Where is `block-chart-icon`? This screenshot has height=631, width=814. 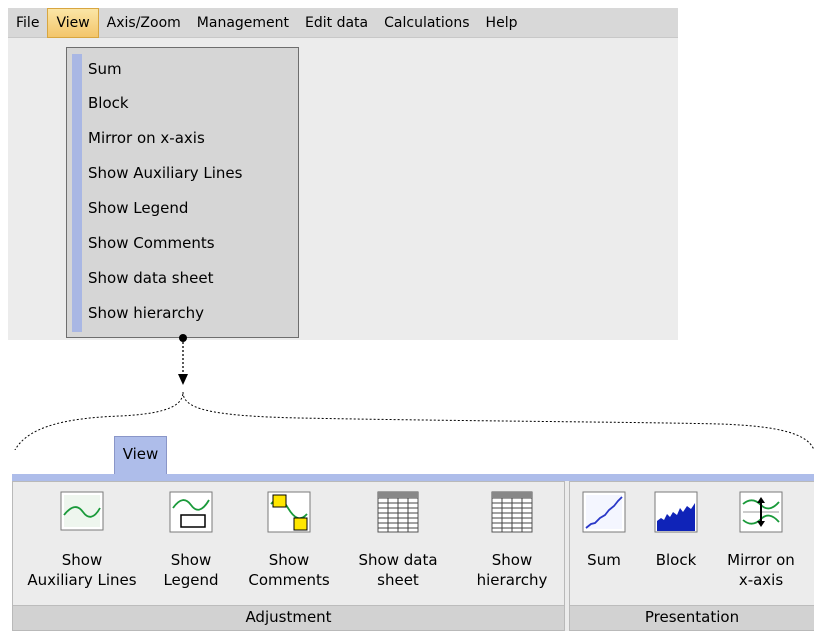 block-chart-icon is located at coordinates (676, 512).